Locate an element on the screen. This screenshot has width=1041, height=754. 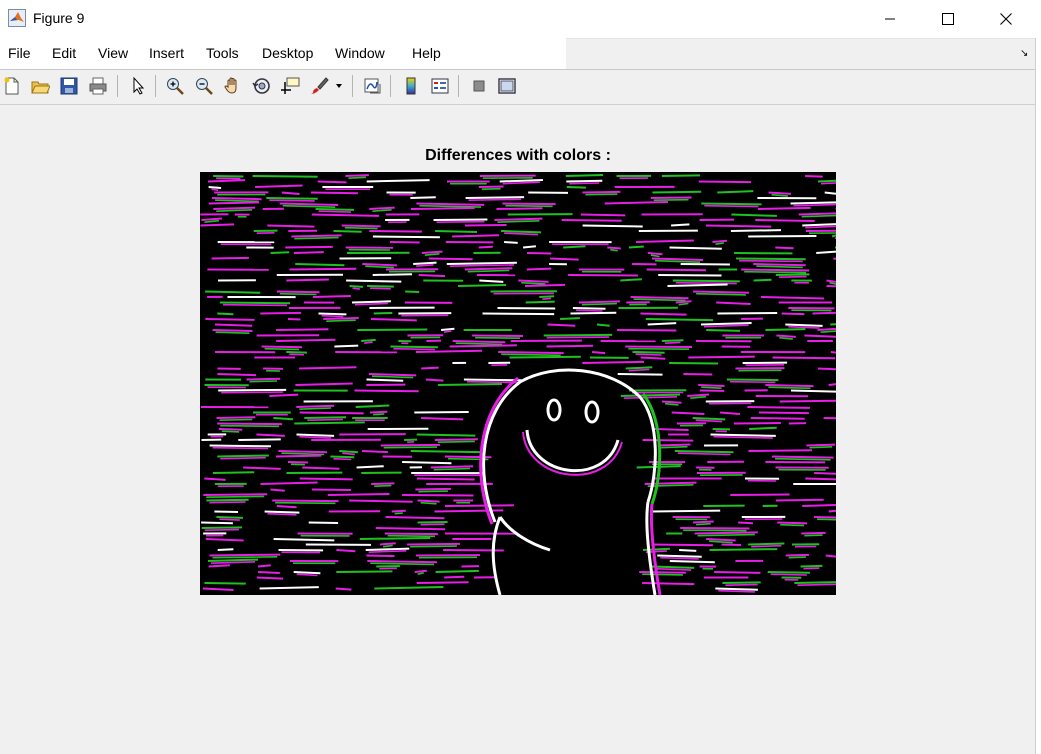
menu-window: Window is located at coordinates (360, 53).